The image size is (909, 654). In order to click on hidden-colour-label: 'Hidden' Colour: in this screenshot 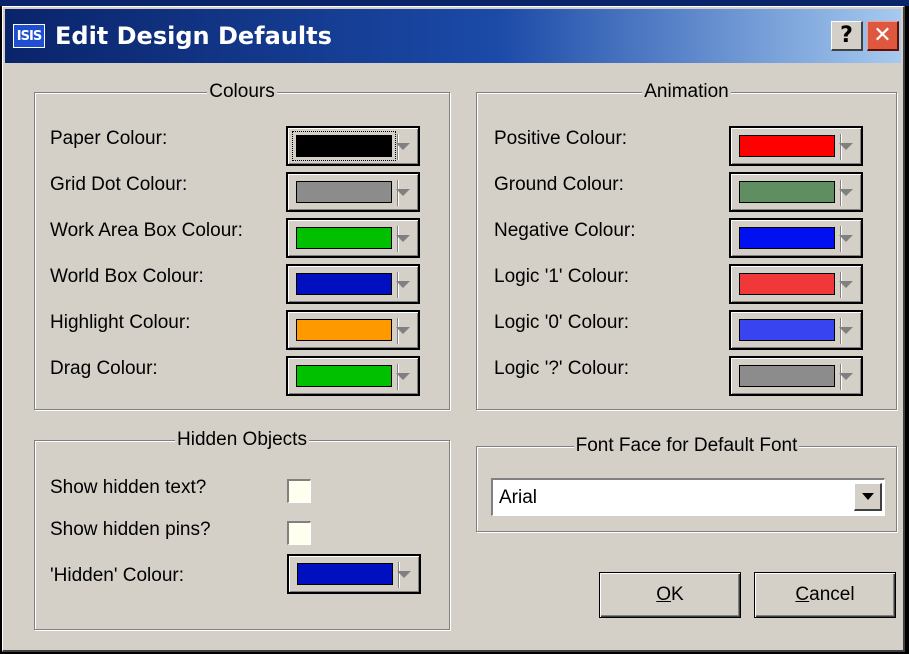, I will do `click(117, 575)`.